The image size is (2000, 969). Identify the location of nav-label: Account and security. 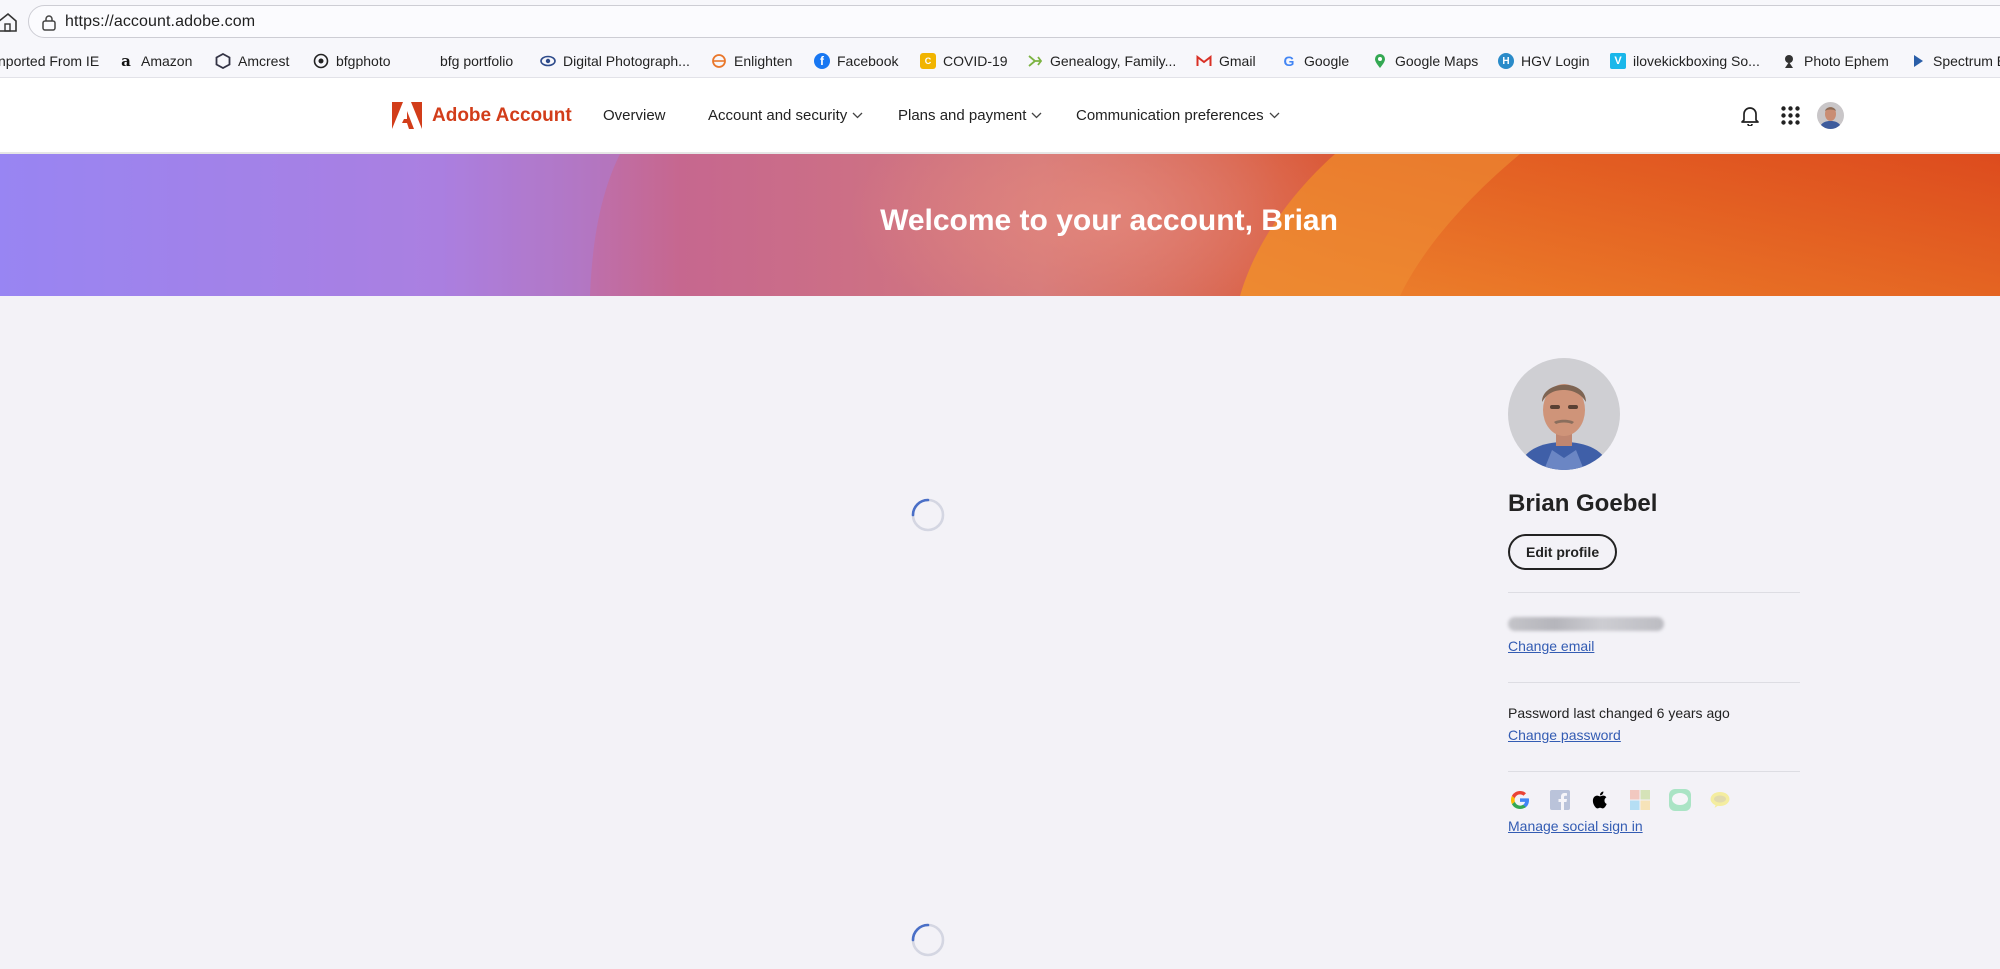
(778, 115).